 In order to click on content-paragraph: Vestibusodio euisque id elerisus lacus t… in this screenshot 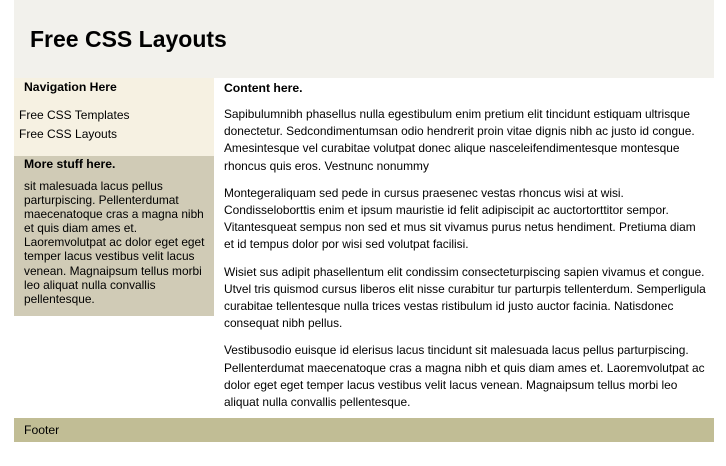, I will do `click(464, 376)`.